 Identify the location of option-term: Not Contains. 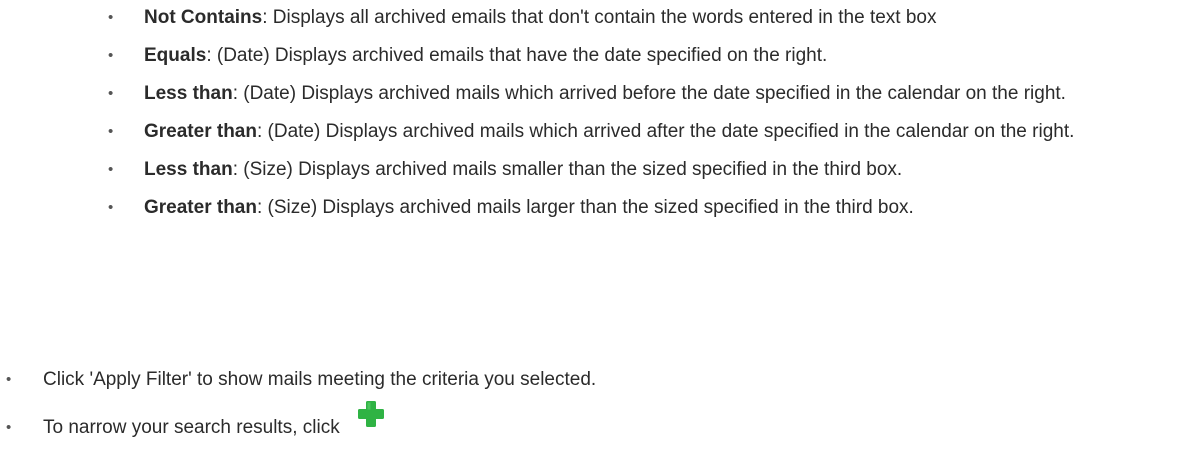
(203, 17).